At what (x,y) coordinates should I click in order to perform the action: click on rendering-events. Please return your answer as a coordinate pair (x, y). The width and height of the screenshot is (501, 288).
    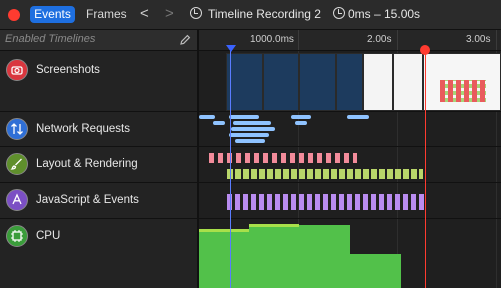
    Looking at the image, I should click on (325, 174).